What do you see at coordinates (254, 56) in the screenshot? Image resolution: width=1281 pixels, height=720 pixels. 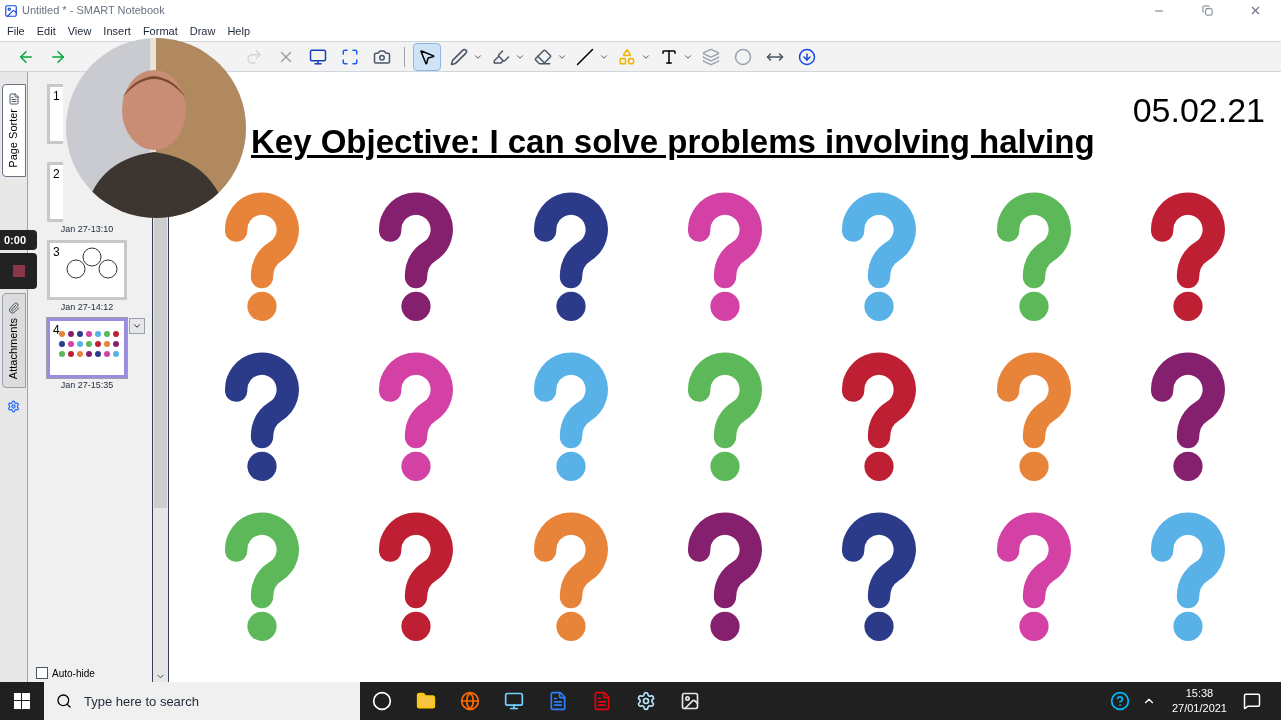 I see `redo-icon` at bounding box center [254, 56].